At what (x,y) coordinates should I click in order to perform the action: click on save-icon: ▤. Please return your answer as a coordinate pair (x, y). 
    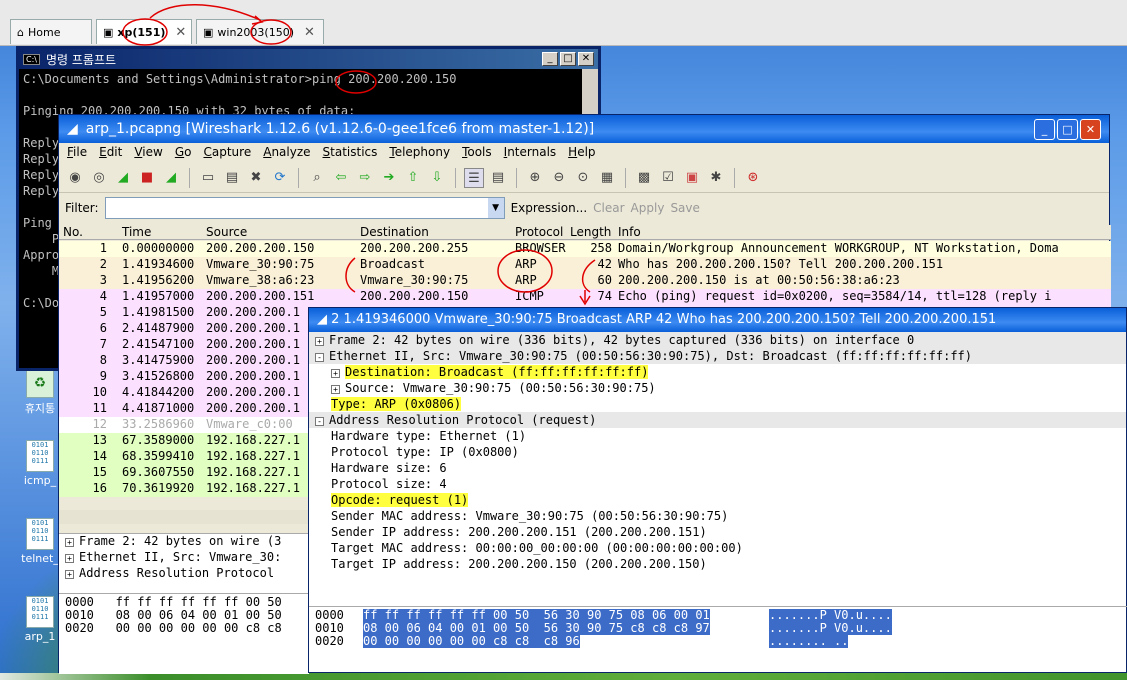
    Looking at the image, I should click on (232, 178).